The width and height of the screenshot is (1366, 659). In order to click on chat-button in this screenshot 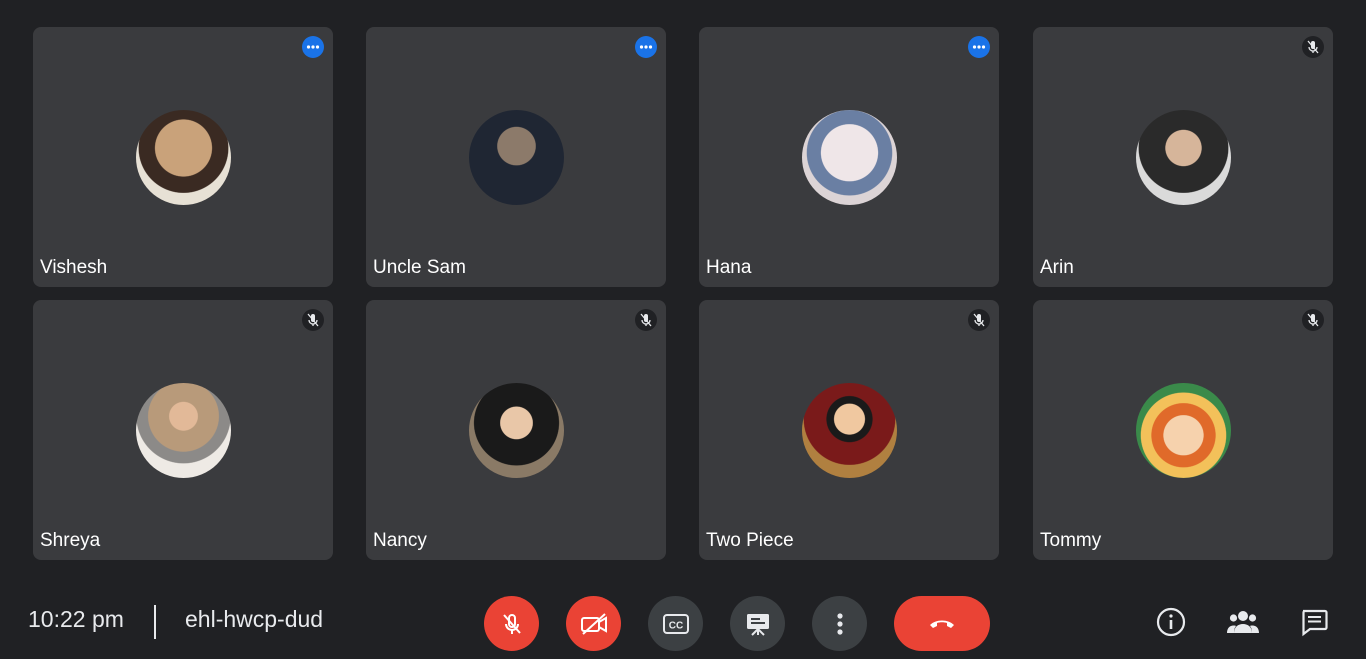, I will do `click(1314, 622)`.